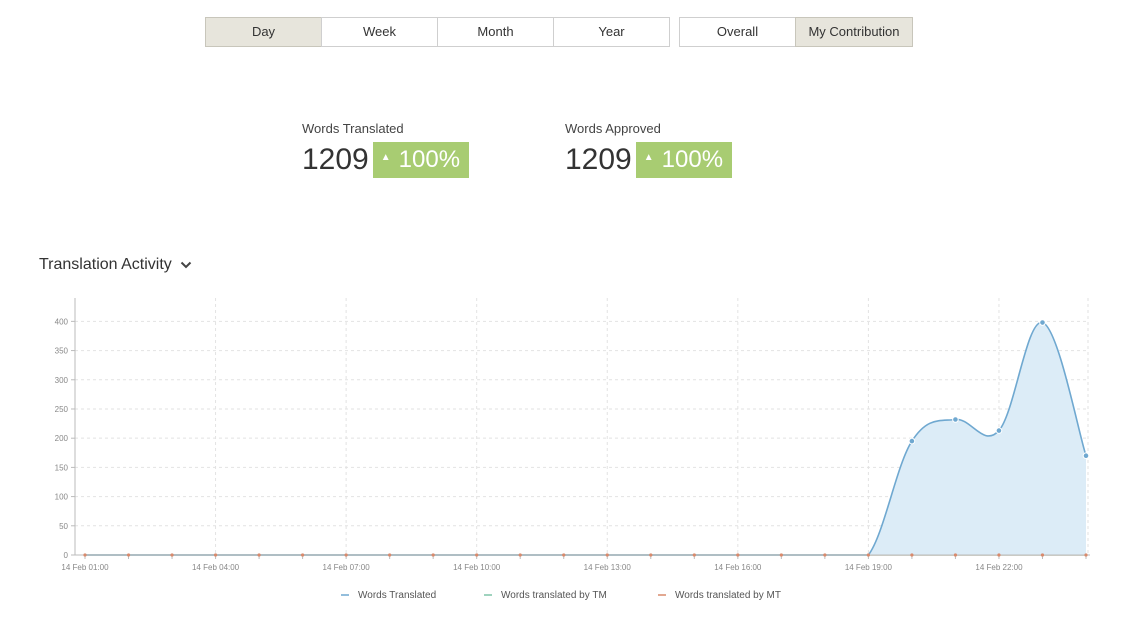  Describe the element at coordinates (62, 497) in the screenshot. I see `y-tick-label: 100` at that location.